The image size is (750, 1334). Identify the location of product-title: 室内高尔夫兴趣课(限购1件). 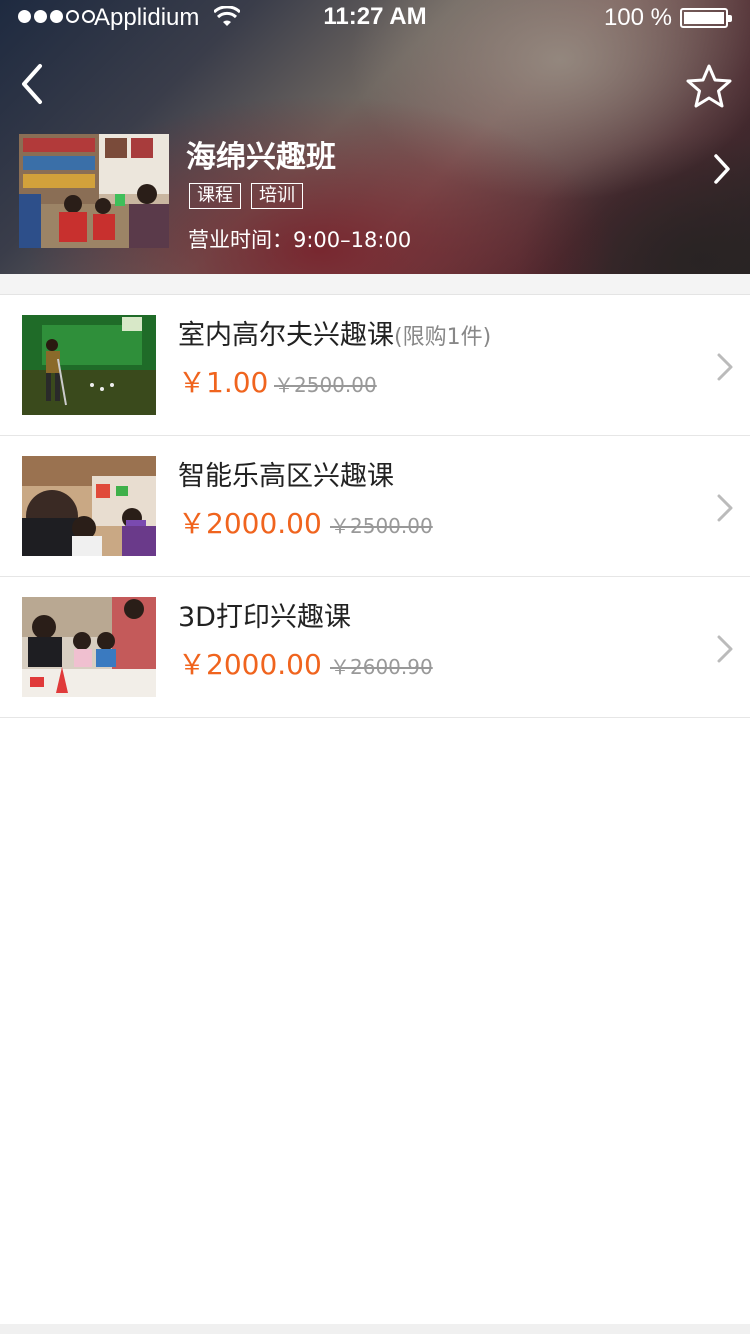
(335, 335).